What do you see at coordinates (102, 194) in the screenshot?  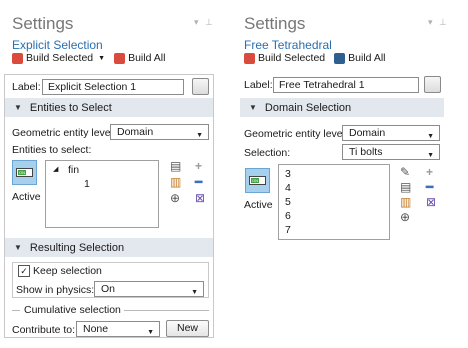 I see `entities-listbox: ◢ fin 1` at bounding box center [102, 194].